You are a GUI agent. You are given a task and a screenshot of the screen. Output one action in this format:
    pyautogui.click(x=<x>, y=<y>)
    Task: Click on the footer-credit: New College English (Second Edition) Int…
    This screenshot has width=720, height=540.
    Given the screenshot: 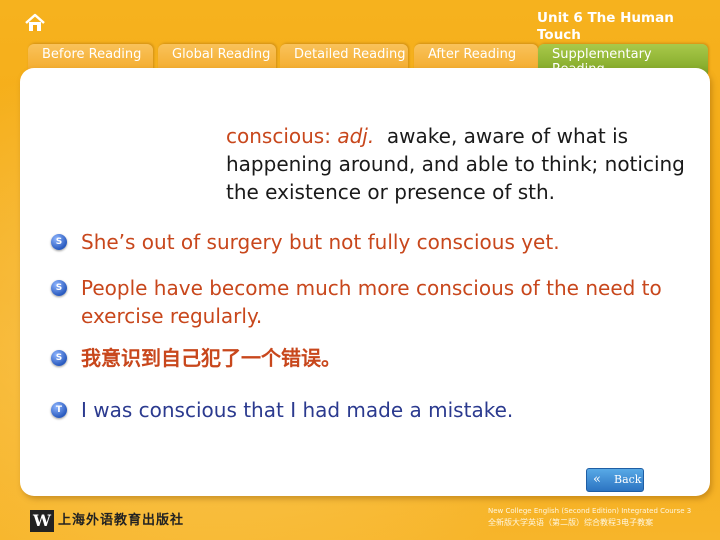 What is the action you would take?
    pyautogui.click(x=603, y=517)
    